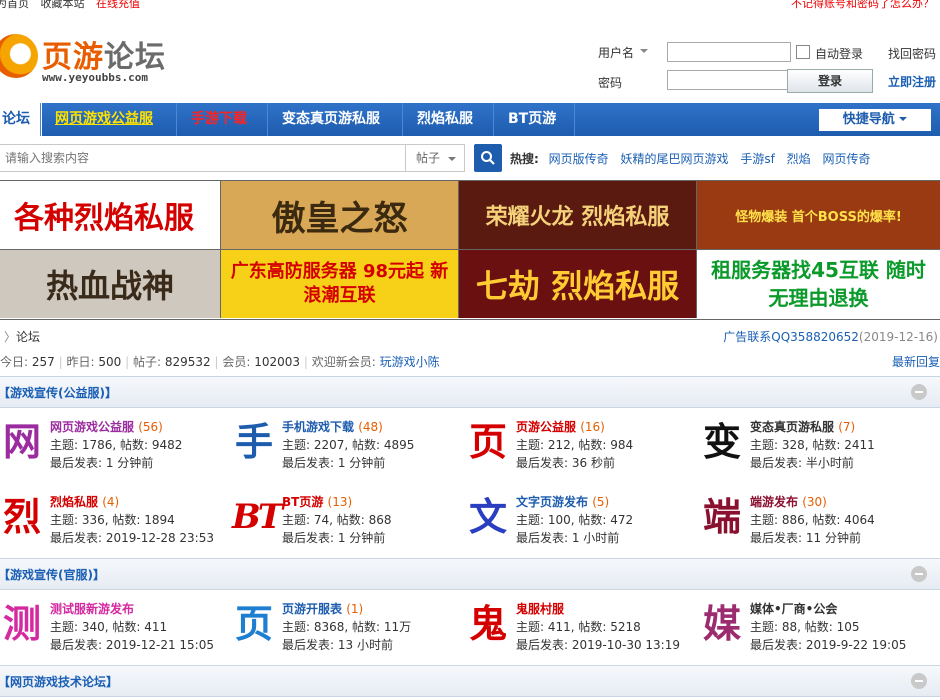  Describe the element at coordinates (814, 502) in the screenshot. I see `forum-today-count: (30)` at that location.